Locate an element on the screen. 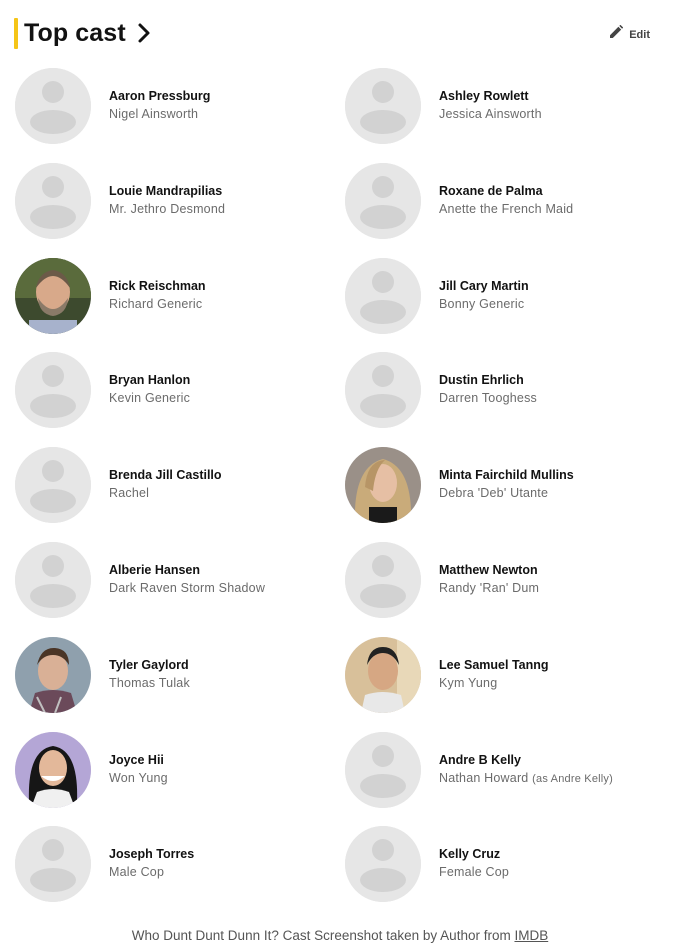 This screenshot has width=680, height=945. character-name: Randy 'Ran' Dum is located at coordinates (489, 588).